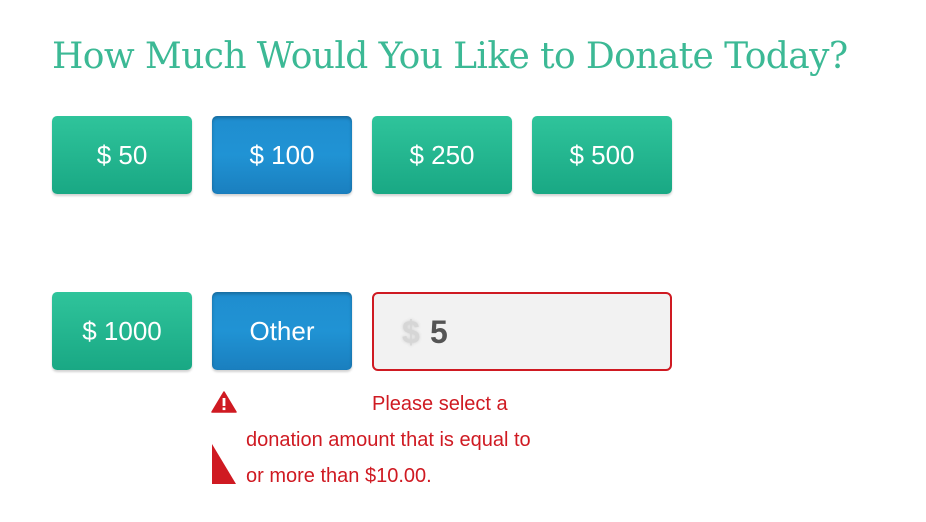 Image resolution: width=926 pixels, height=522 pixels. I want to click on page-title: How Much Would You Like to Donate Today?, so click(450, 56).